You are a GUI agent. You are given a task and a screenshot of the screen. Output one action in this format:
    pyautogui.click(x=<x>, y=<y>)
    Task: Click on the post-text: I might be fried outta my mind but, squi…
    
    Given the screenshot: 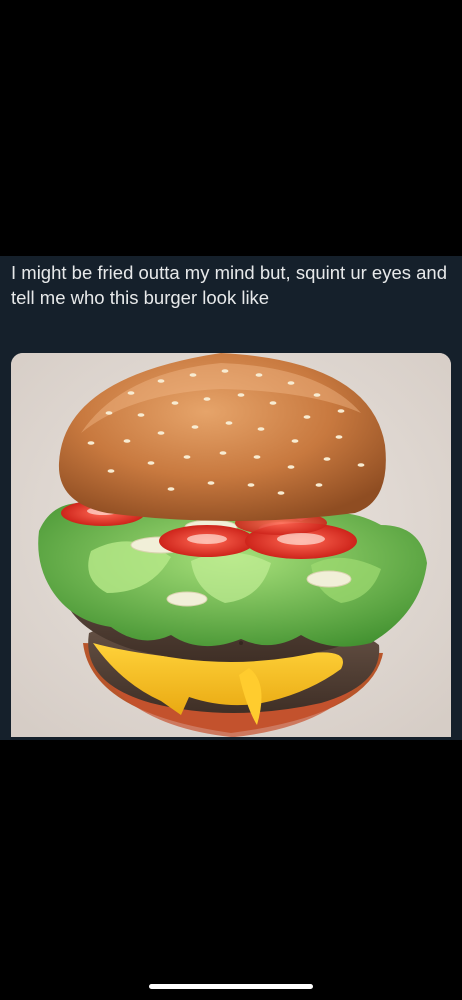 What is the action you would take?
    pyautogui.click(x=229, y=285)
    